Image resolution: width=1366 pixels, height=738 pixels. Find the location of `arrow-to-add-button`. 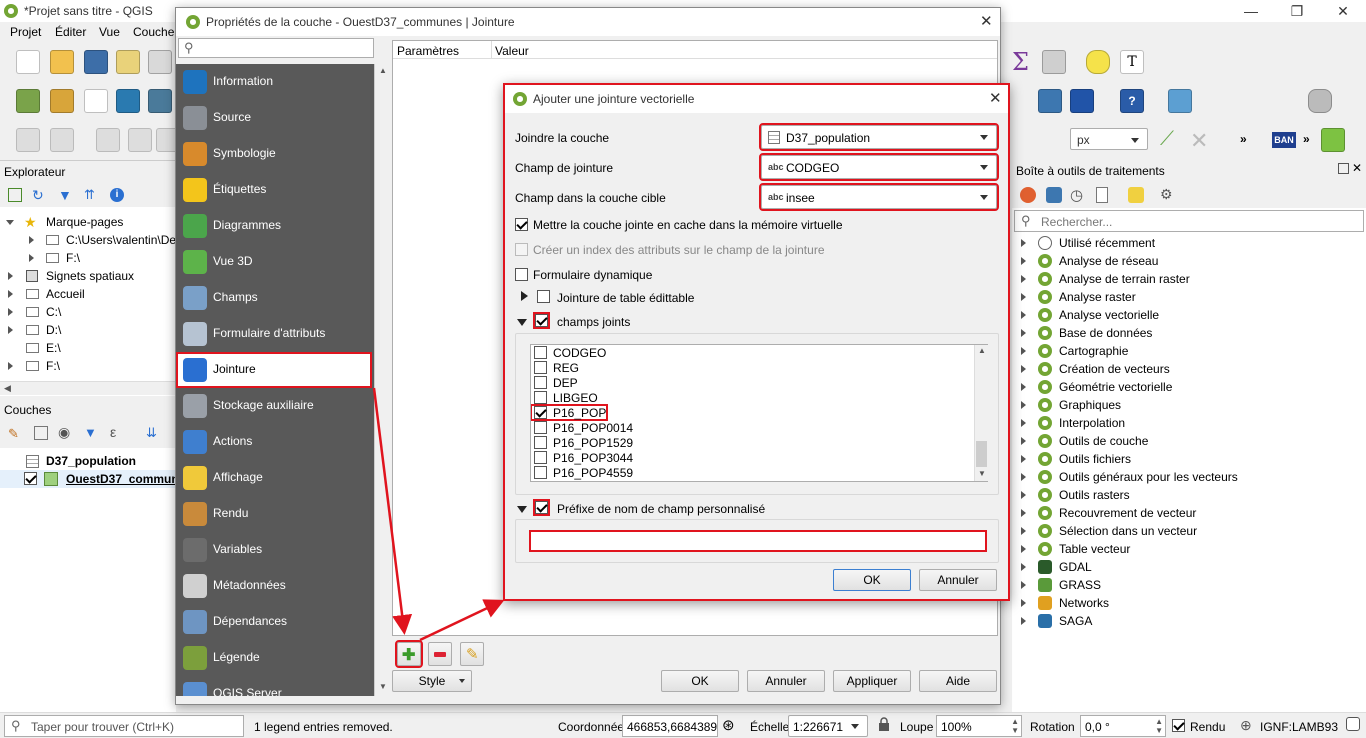

arrow-to-add-button is located at coordinates (392, 511).